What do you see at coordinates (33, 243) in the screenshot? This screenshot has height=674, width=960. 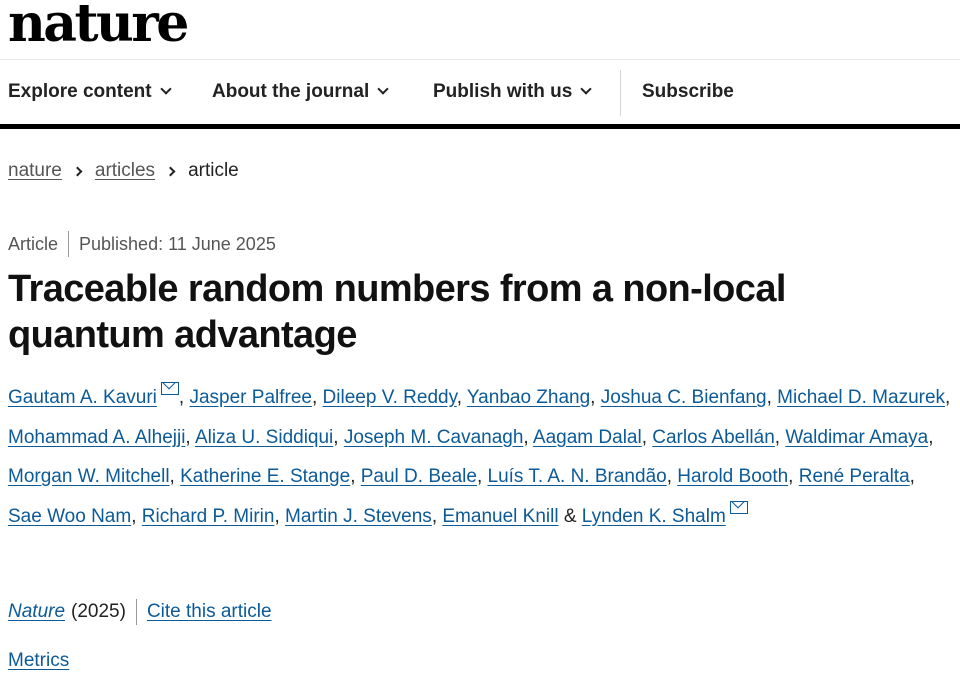 I see `article-type: Article` at bounding box center [33, 243].